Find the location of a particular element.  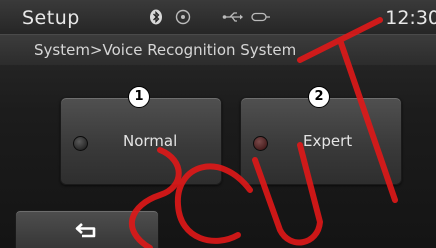

back-button is located at coordinates (87, 229).